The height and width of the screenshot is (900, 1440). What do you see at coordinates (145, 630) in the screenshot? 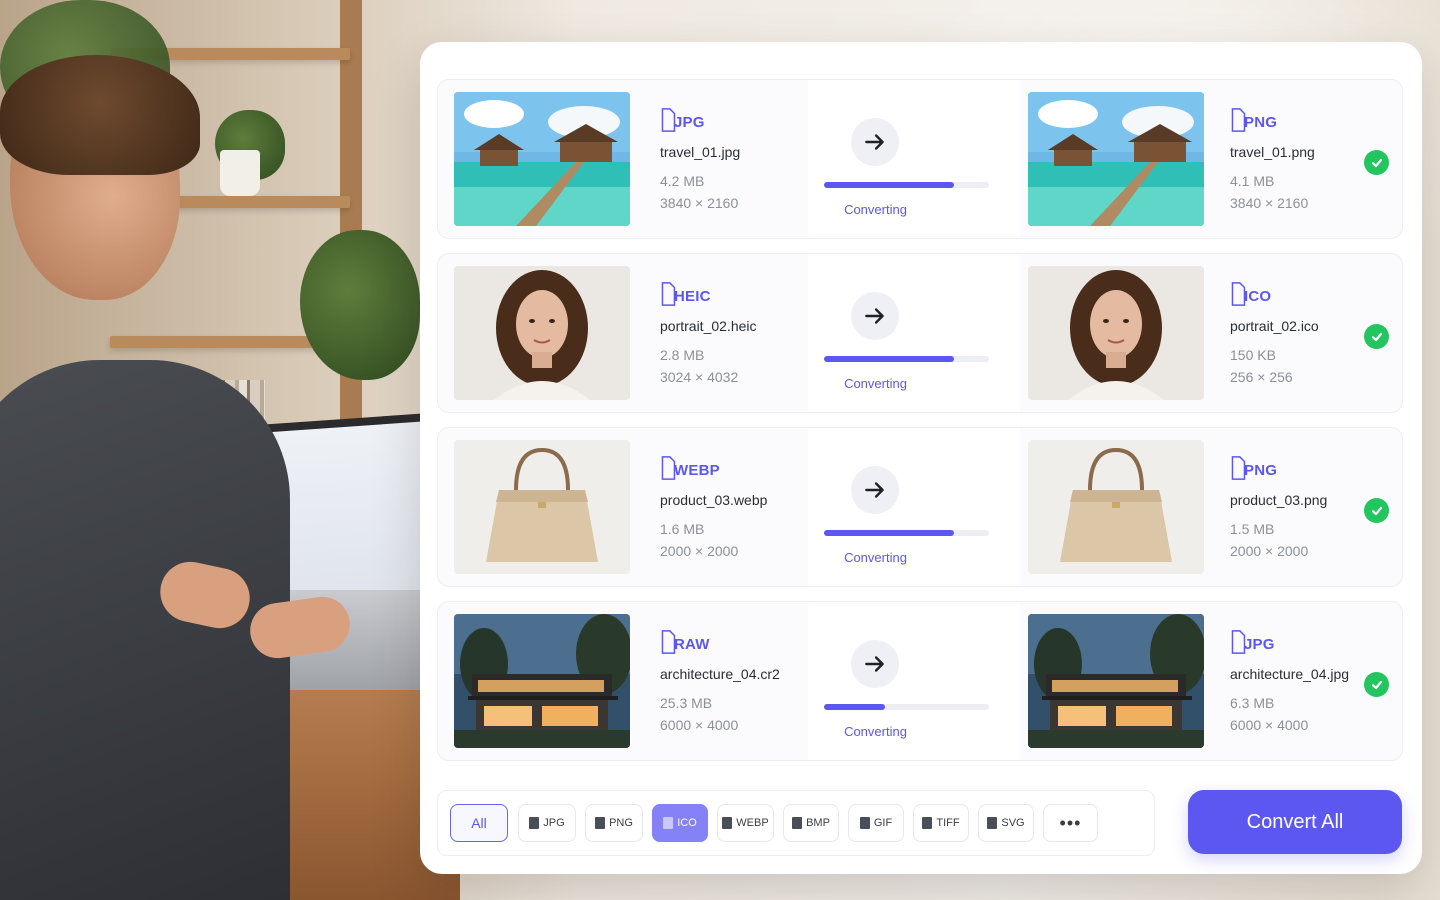
I see `person-body` at bounding box center [145, 630].